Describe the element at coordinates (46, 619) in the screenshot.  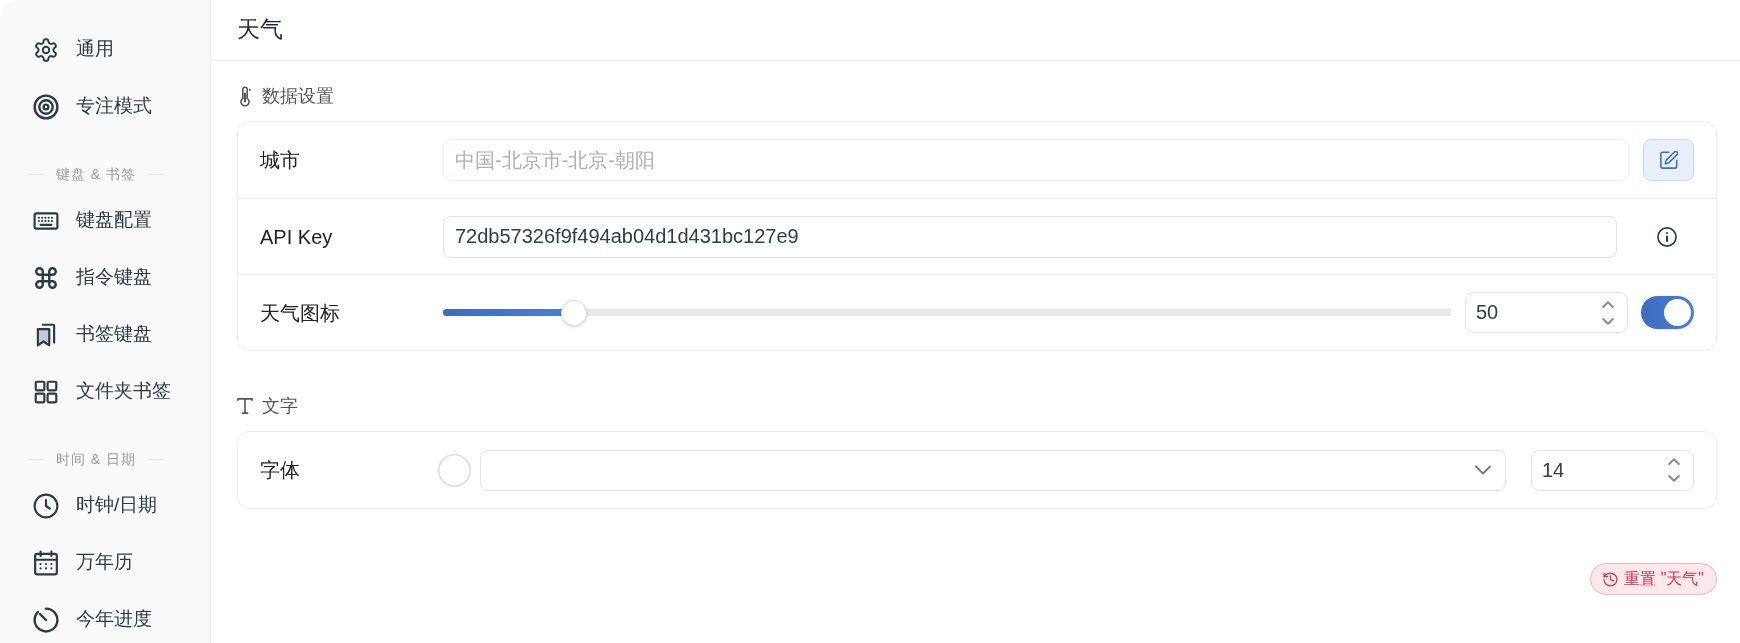
I see `progress-ring-icon` at that location.